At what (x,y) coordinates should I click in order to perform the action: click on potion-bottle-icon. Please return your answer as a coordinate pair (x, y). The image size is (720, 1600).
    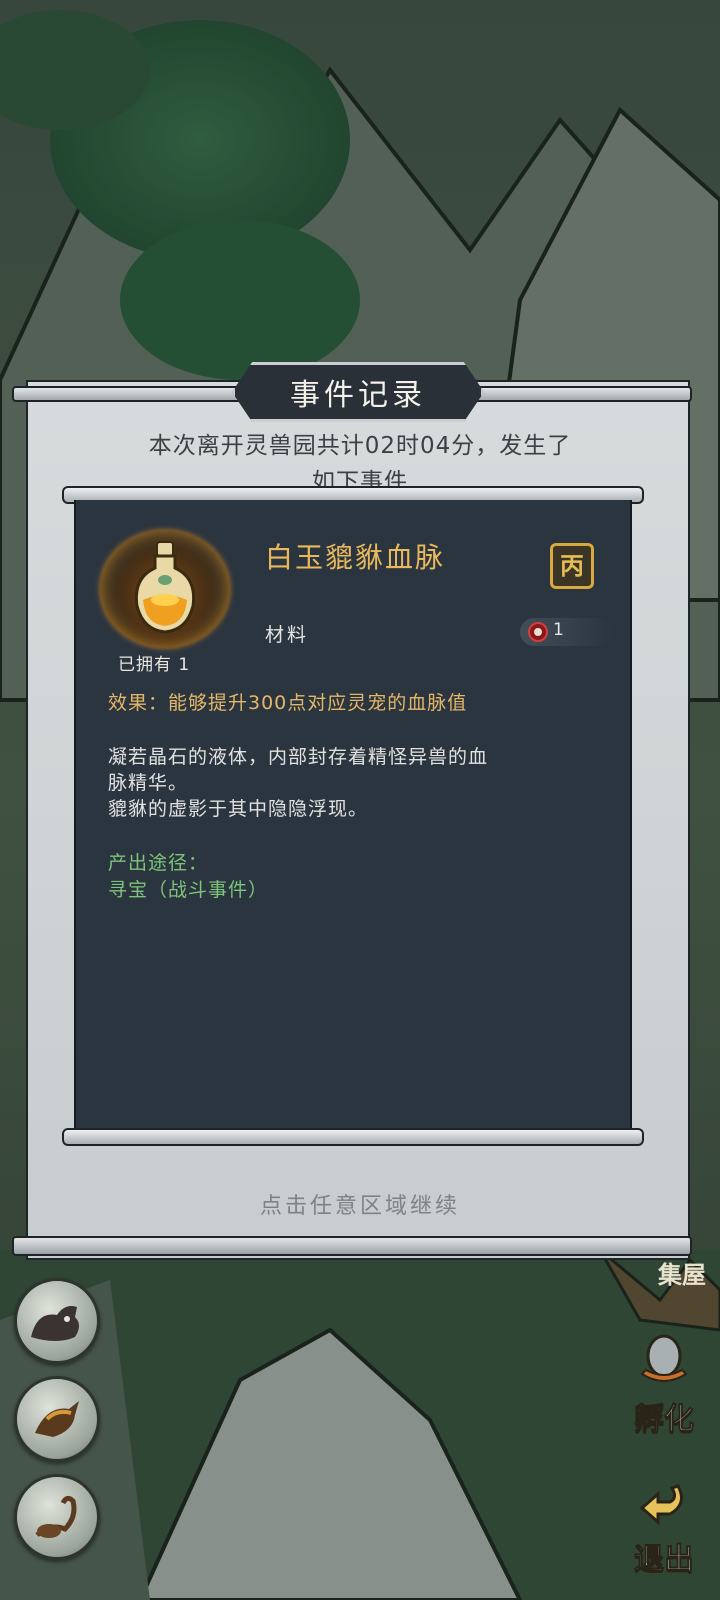
    Looking at the image, I should click on (165, 587).